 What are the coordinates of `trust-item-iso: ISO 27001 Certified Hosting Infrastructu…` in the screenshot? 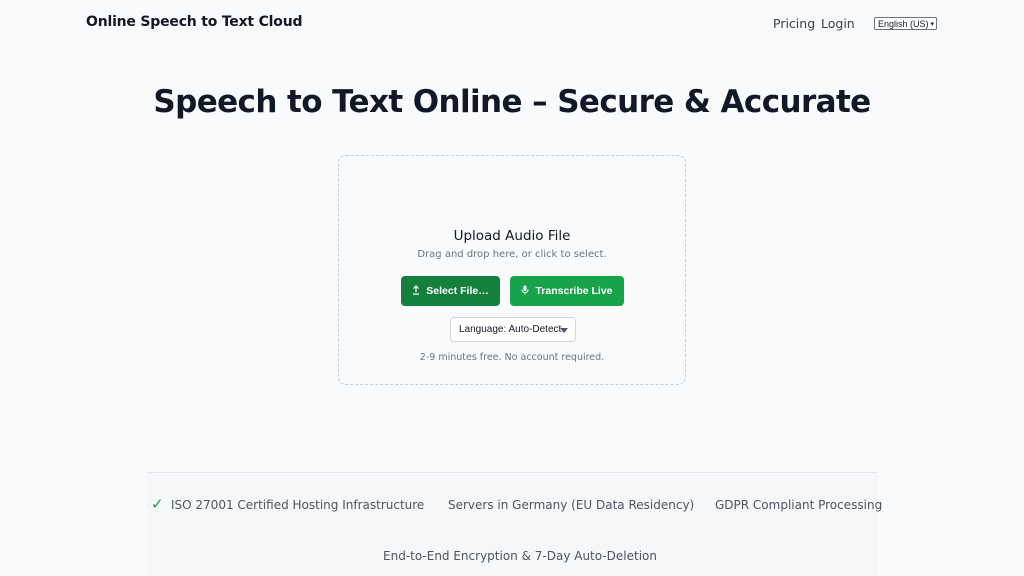 It's located at (298, 505).